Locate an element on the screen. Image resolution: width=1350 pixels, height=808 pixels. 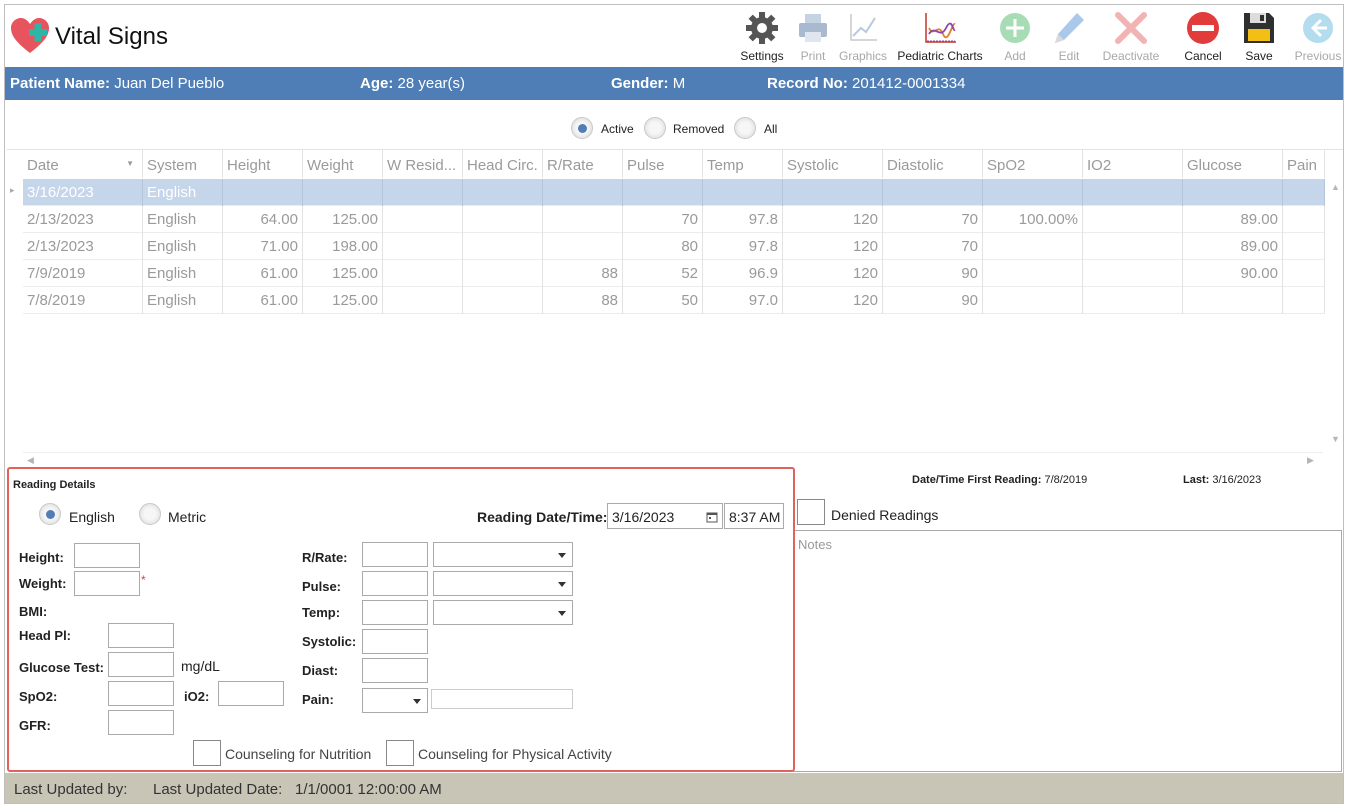
column-header-spo2: SpO2 is located at coordinates (1033, 164).